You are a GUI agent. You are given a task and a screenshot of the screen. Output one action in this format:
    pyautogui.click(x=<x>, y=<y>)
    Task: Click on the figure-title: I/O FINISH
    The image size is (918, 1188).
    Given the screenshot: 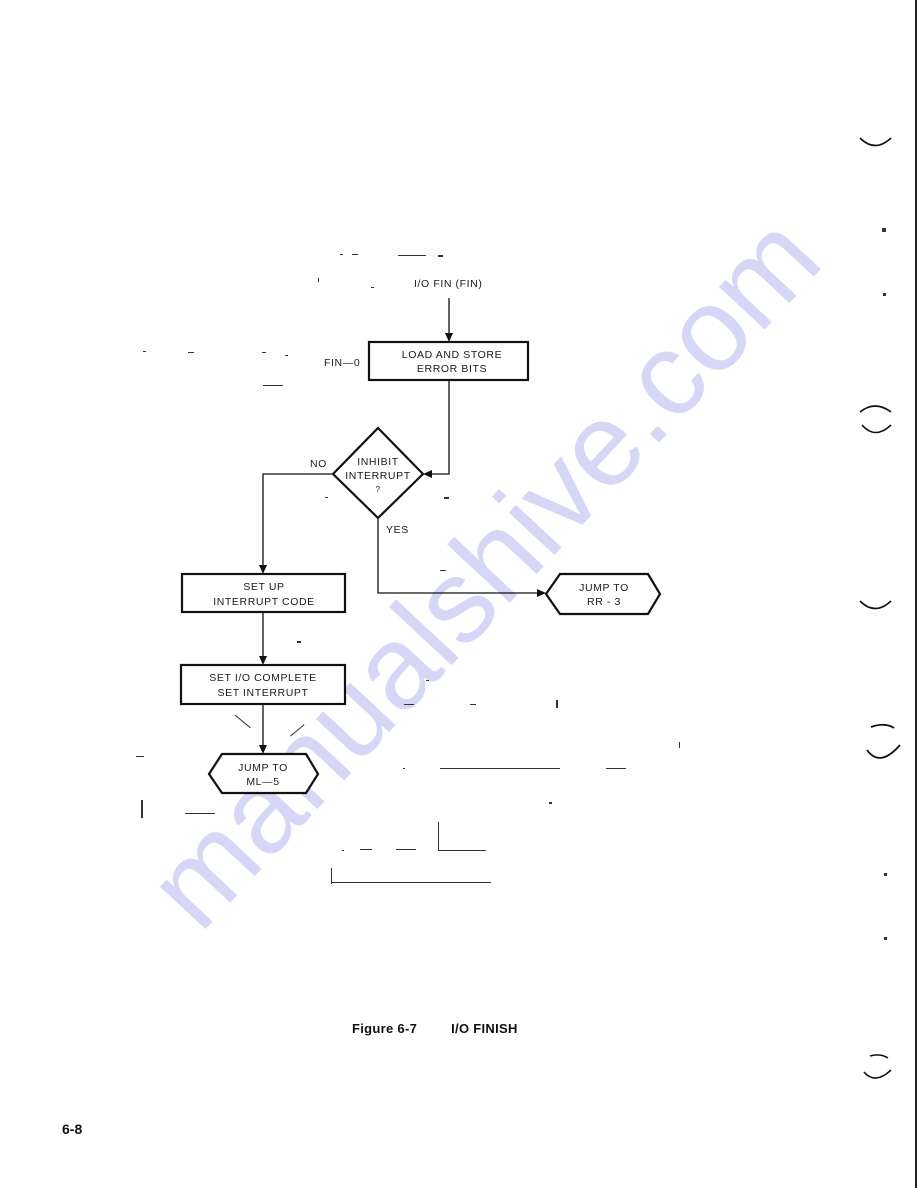 What is the action you would take?
    pyautogui.click(x=484, y=1028)
    